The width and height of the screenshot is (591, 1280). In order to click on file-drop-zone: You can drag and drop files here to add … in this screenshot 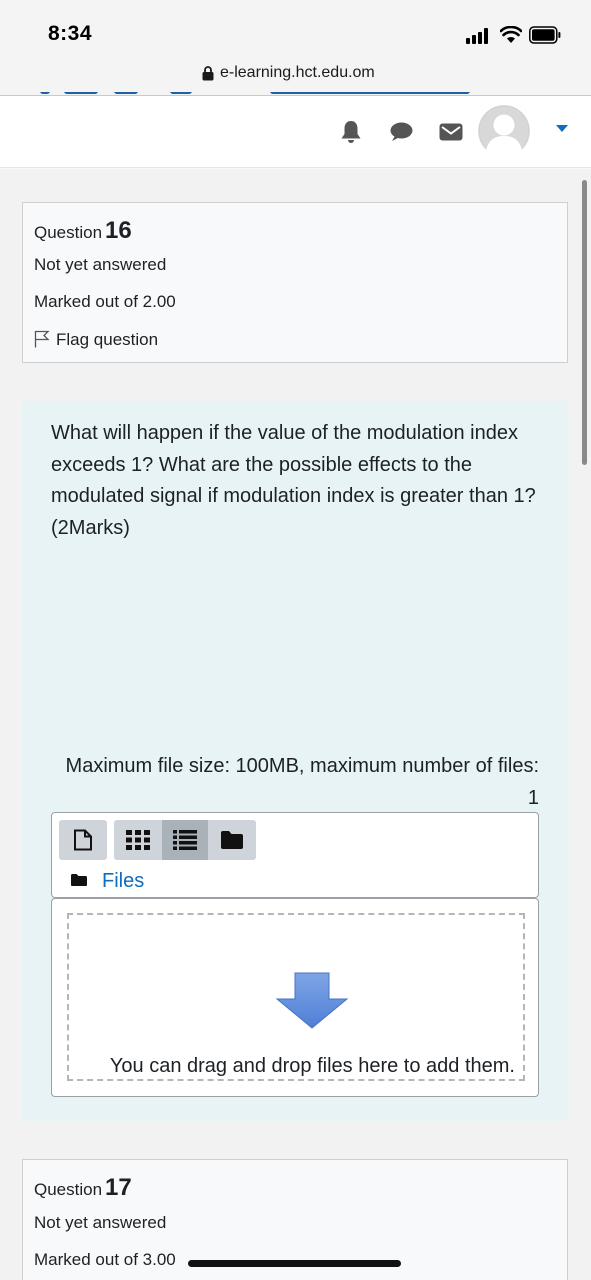, I will do `click(295, 997)`.